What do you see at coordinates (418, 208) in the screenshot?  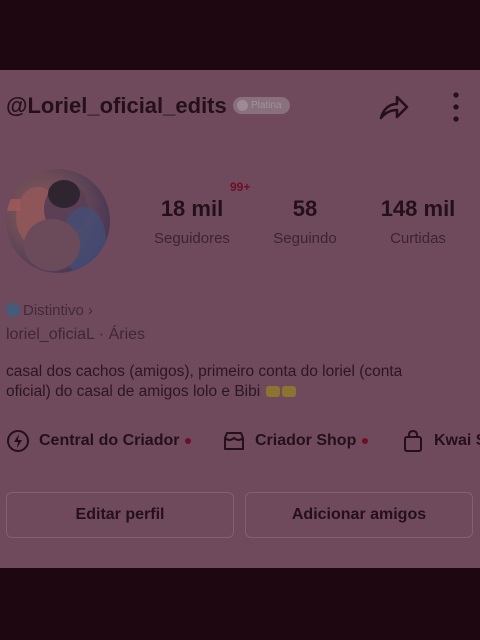 I see `likes-count: 148 mil` at bounding box center [418, 208].